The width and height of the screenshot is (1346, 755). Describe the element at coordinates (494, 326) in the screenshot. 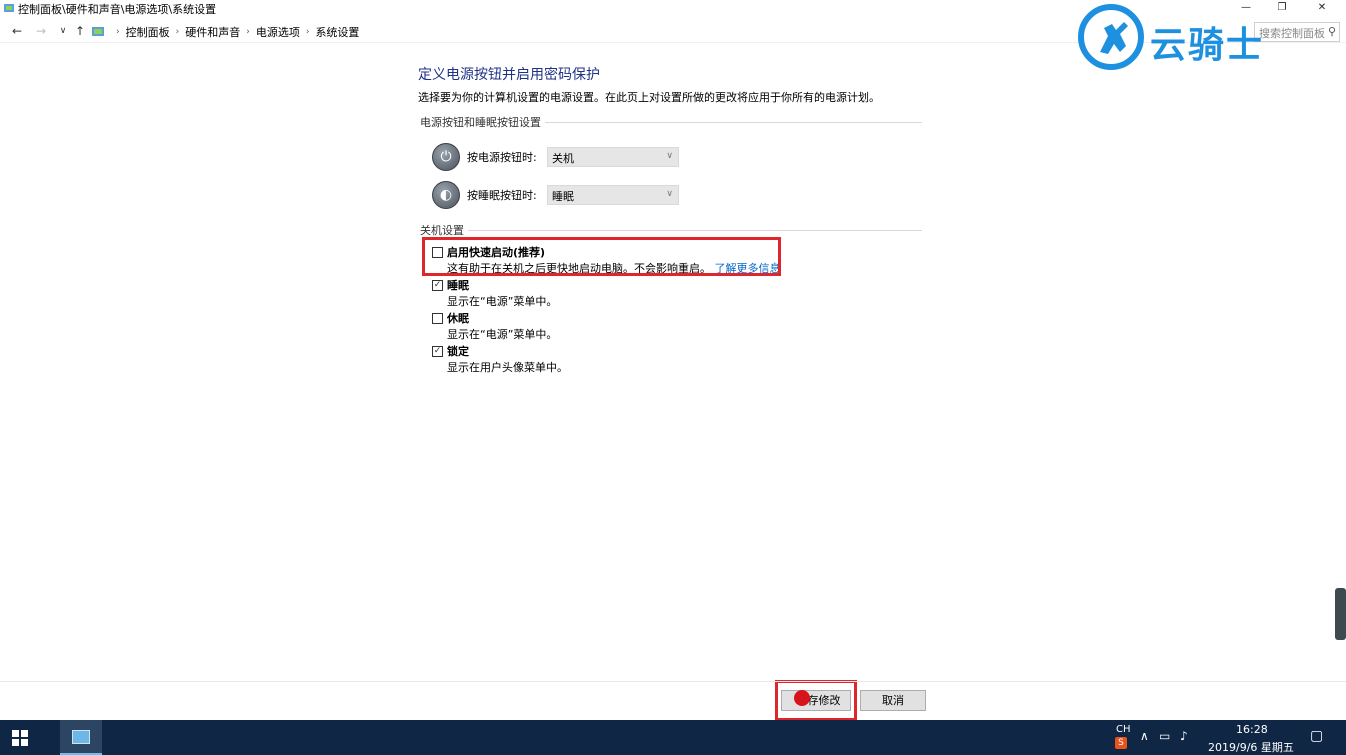

I see `hibernate-option: 休眠 显示在“电源”菜单中。` at that location.